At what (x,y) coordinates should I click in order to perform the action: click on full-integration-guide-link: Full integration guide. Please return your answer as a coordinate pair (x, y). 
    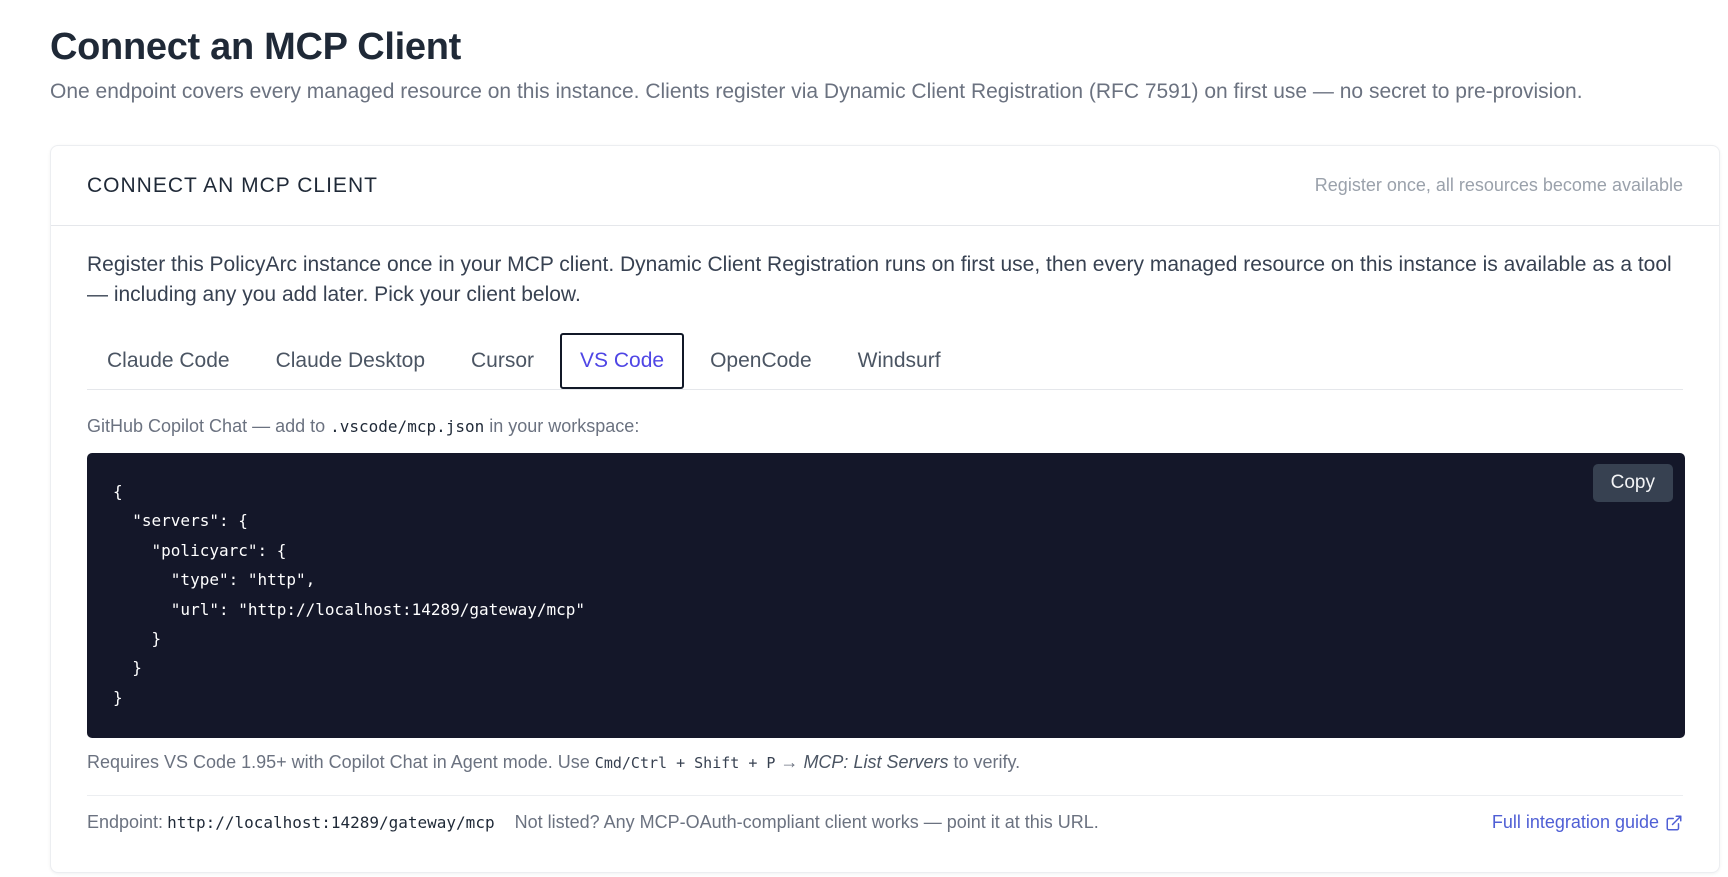
    Looking at the image, I should click on (1587, 822).